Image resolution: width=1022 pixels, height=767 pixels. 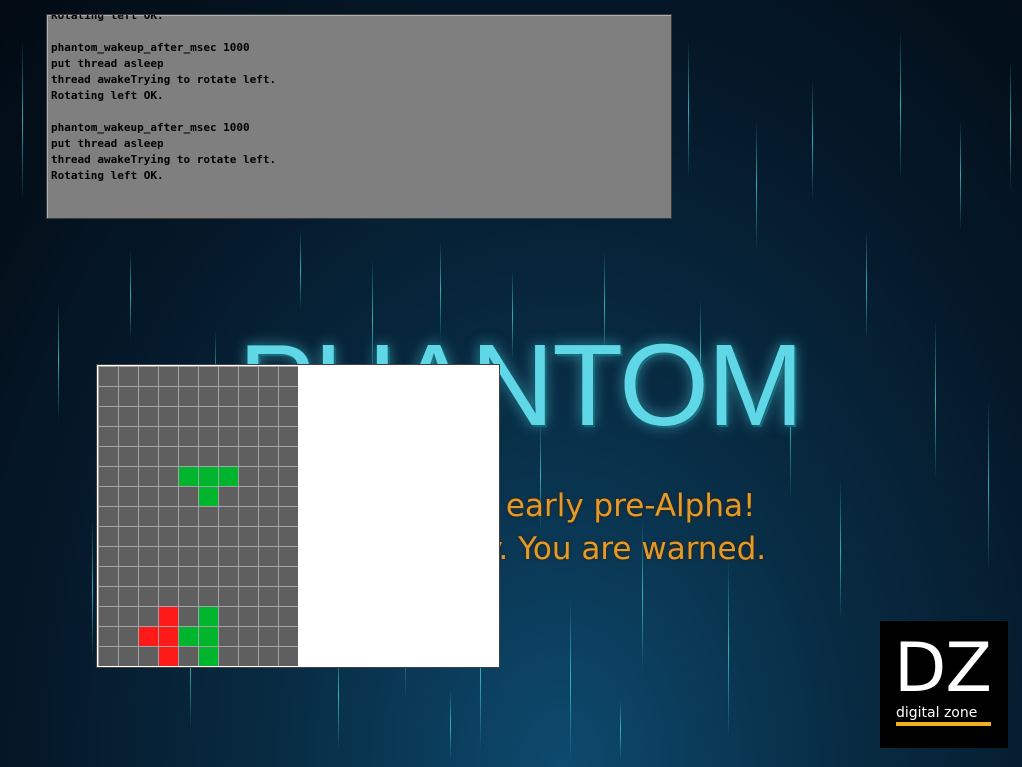 What do you see at coordinates (398, 516) in the screenshot?
I see `game-side-panel` at bounding box center [398, 516].